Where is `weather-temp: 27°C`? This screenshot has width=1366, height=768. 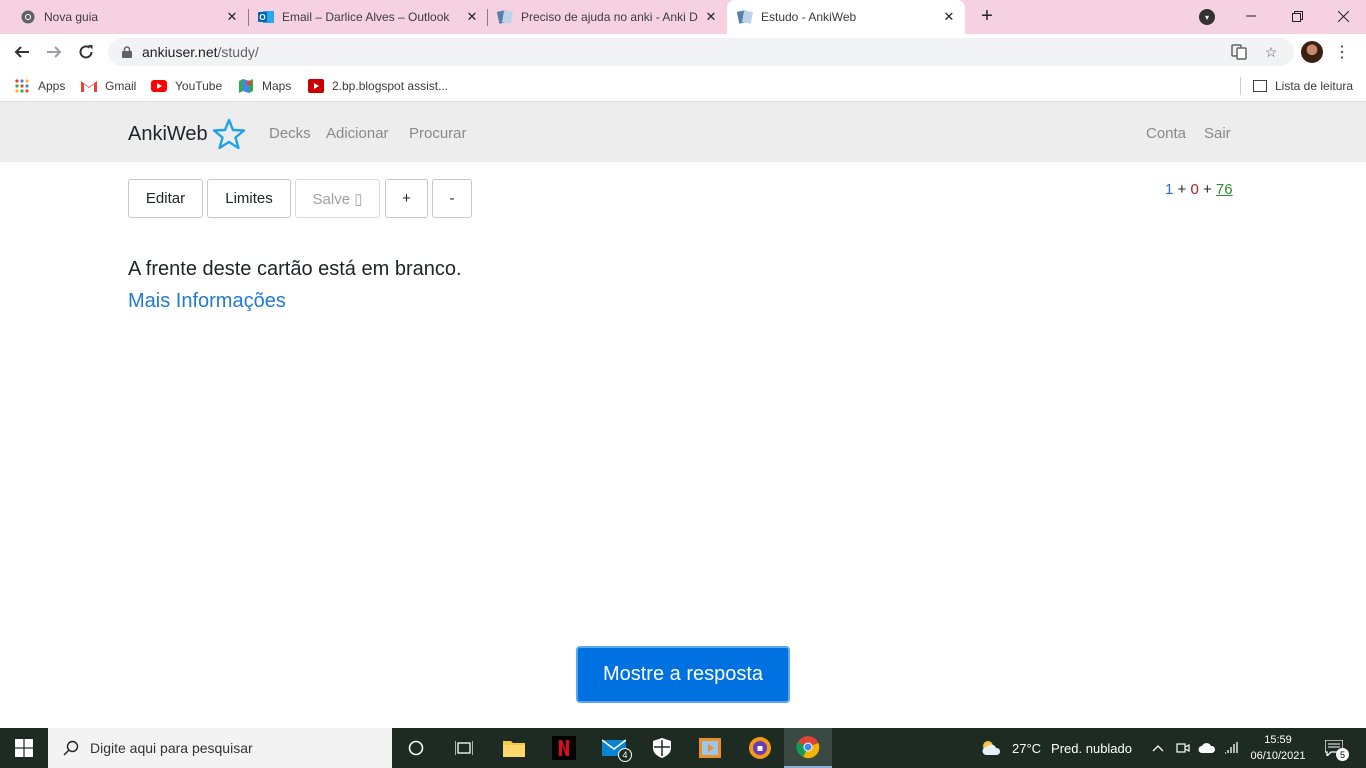
weather-temp: 27°C is located at coordinates (1027, 748).